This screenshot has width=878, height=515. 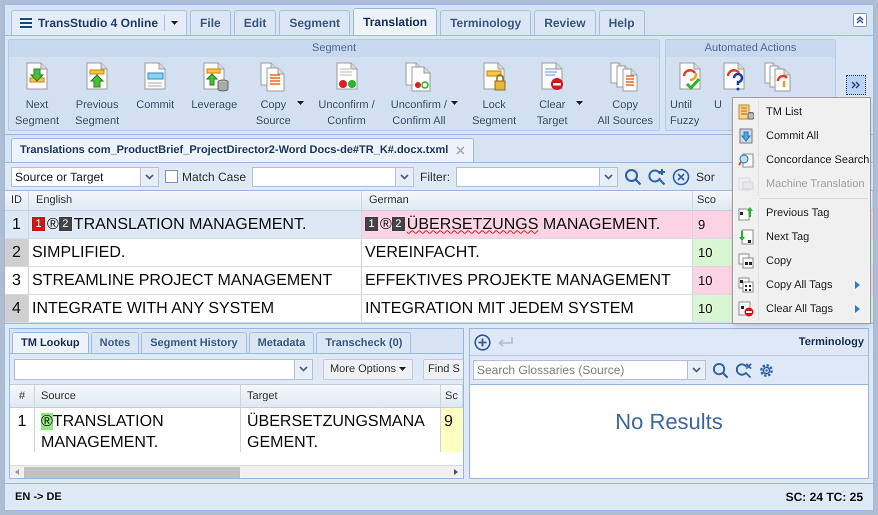 What do you see at coordinates (155, 87) in the screenshot?
I see `ribbon-button: Commit` at bounding box center [155, 87].